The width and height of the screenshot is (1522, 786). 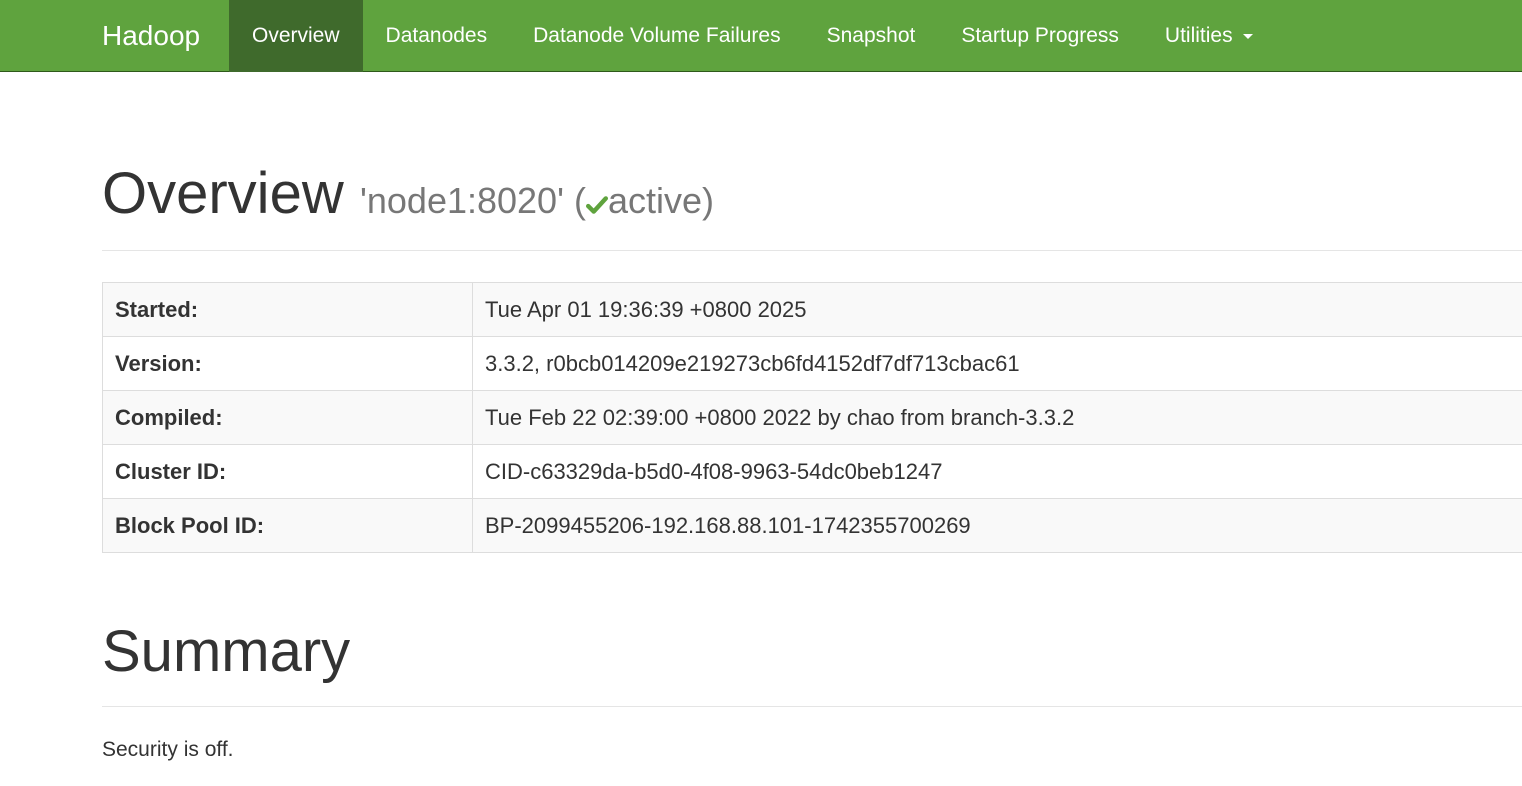 What do you see at coordinates (151, 36) in the screenshot?
I see `brand-link: Hadoop` at bounding box center [151, 36].